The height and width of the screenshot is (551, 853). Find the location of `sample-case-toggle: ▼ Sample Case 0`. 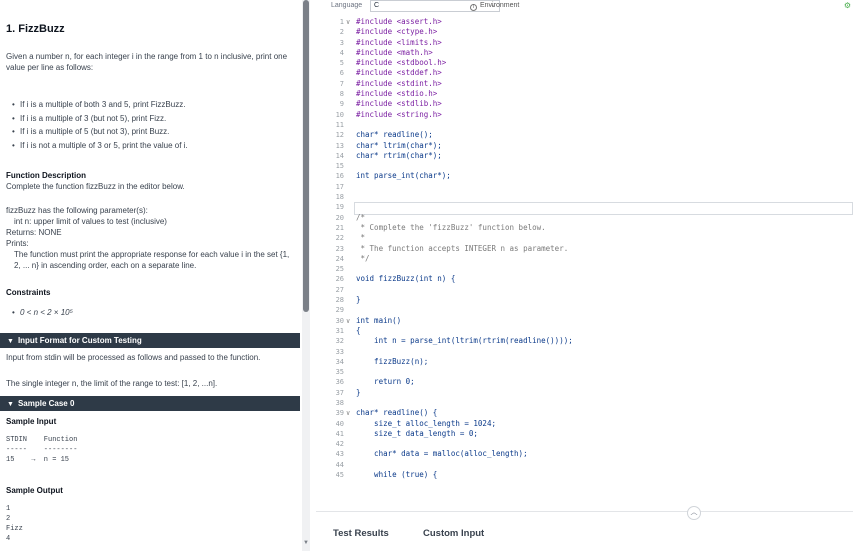

sample-case-toggle: ▼ Sample Case 0 is located at coordinates (150, 403).